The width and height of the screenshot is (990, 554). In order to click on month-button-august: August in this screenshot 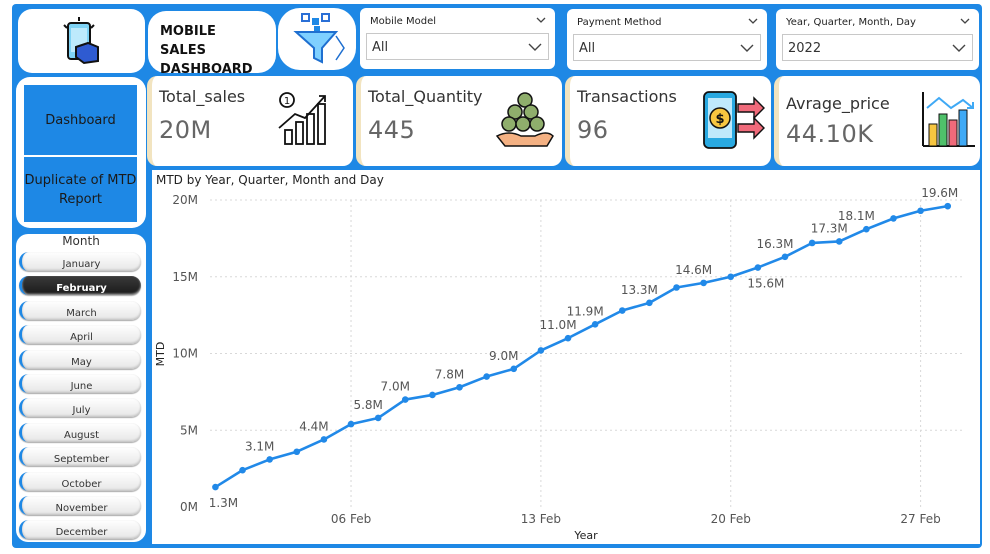, I will do `click(80, 432)`.